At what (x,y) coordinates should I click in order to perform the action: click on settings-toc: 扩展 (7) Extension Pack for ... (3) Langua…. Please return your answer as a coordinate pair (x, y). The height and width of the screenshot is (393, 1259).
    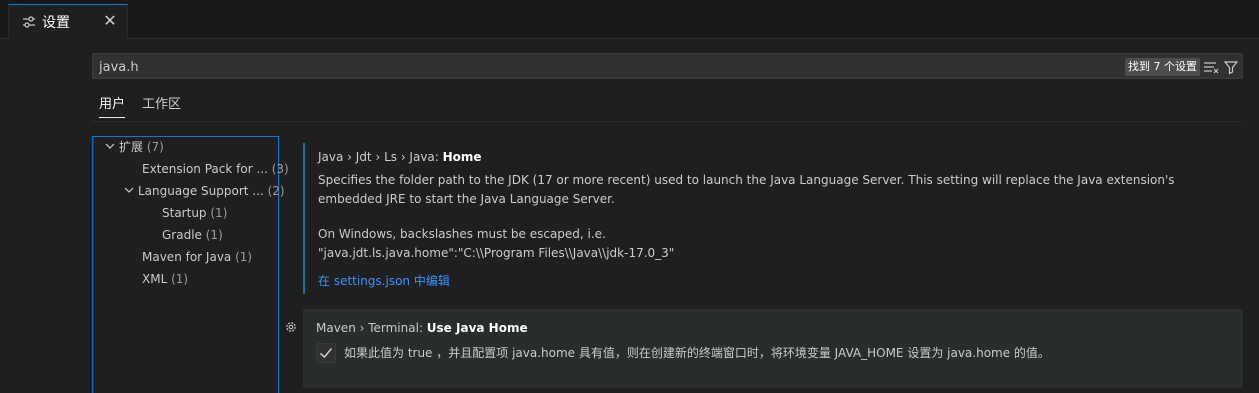
    Looking at the image, I should click on (190, 264).